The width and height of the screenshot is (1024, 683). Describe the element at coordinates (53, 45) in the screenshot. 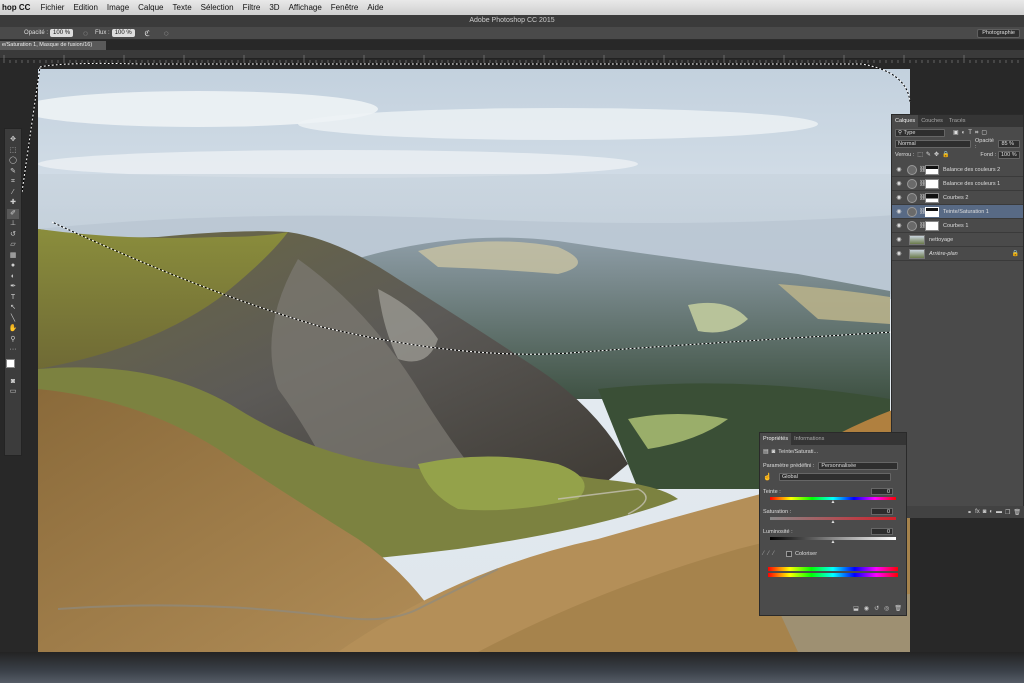

I see `document-tab: e/Saturation 1, Masque de fusion/16)` at that location.